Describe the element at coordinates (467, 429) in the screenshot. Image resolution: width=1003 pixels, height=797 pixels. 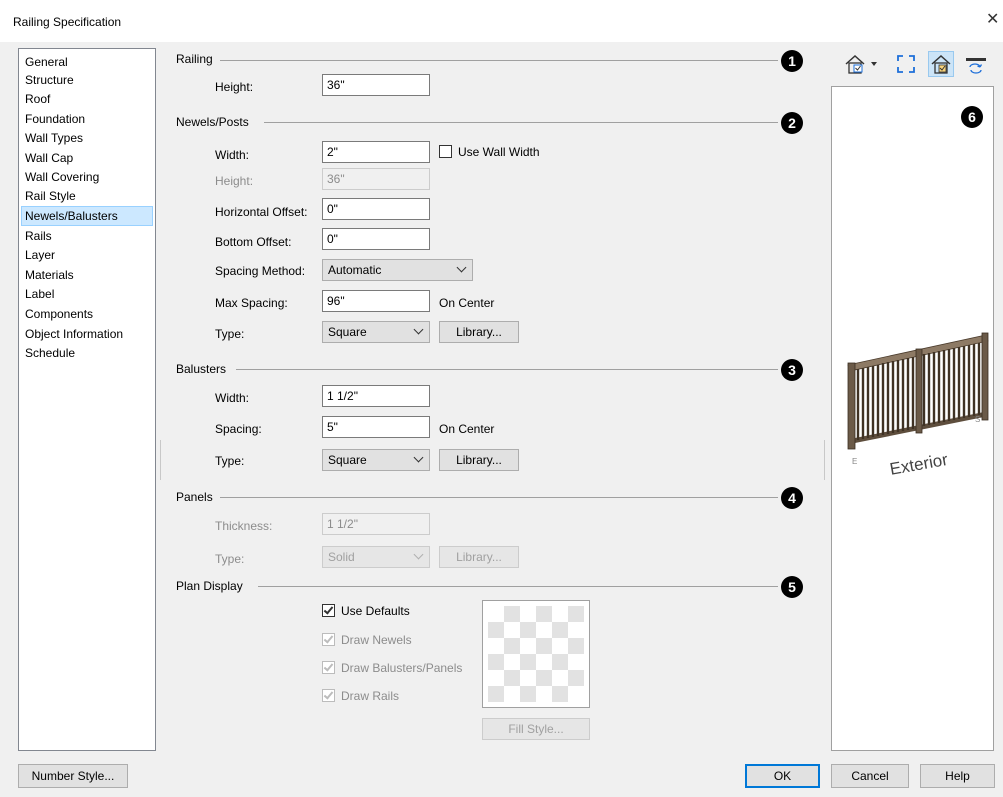
I see `baluster-spacing-suffix: On Center` at that location.